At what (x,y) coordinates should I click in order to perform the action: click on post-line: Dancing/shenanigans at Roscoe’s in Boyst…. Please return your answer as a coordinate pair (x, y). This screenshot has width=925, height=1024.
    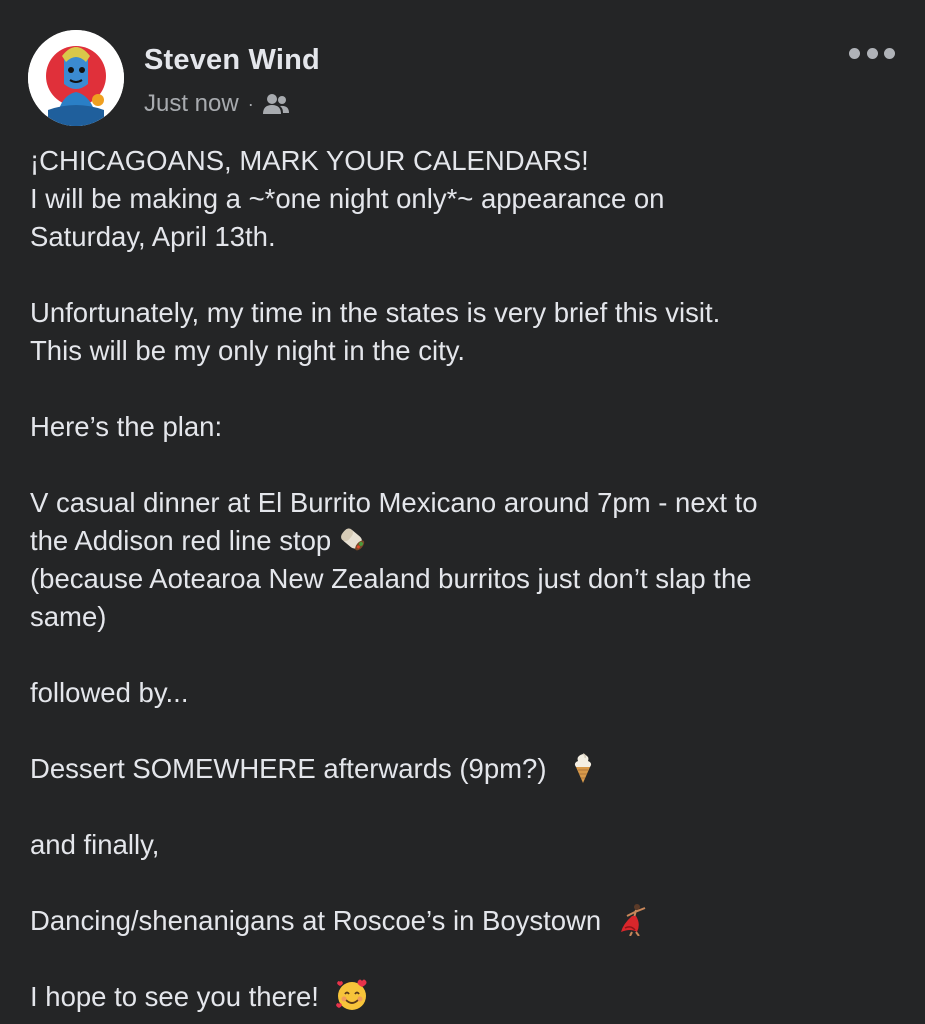
    Looking at the image, I should click on (316, 920).